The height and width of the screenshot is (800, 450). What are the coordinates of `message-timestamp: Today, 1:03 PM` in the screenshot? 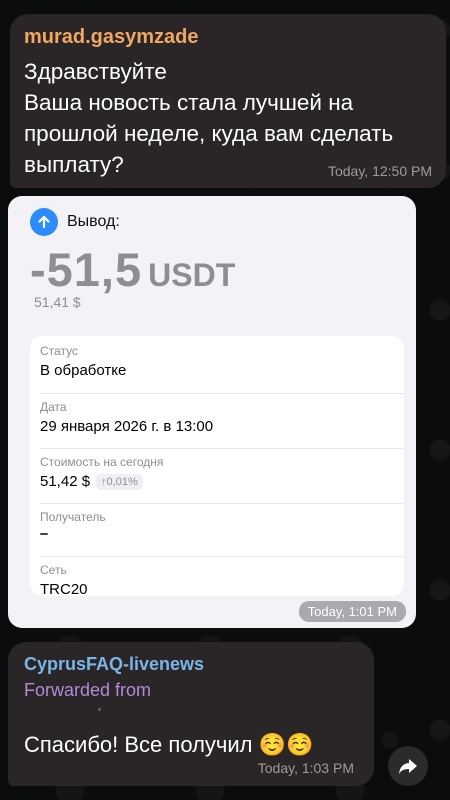 It's located at (305, 768).